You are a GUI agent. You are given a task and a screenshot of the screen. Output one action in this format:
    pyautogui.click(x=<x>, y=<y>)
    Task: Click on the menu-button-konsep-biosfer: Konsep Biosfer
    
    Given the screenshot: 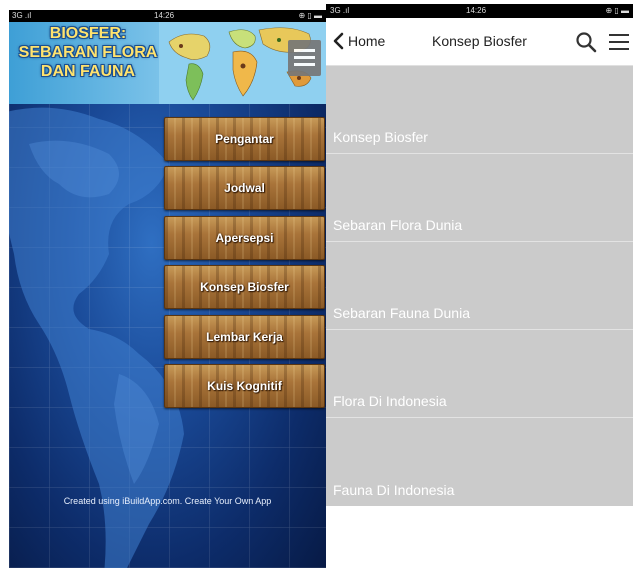 What is the action you would take?
    pyautogui.click(x=244, y=287)
    